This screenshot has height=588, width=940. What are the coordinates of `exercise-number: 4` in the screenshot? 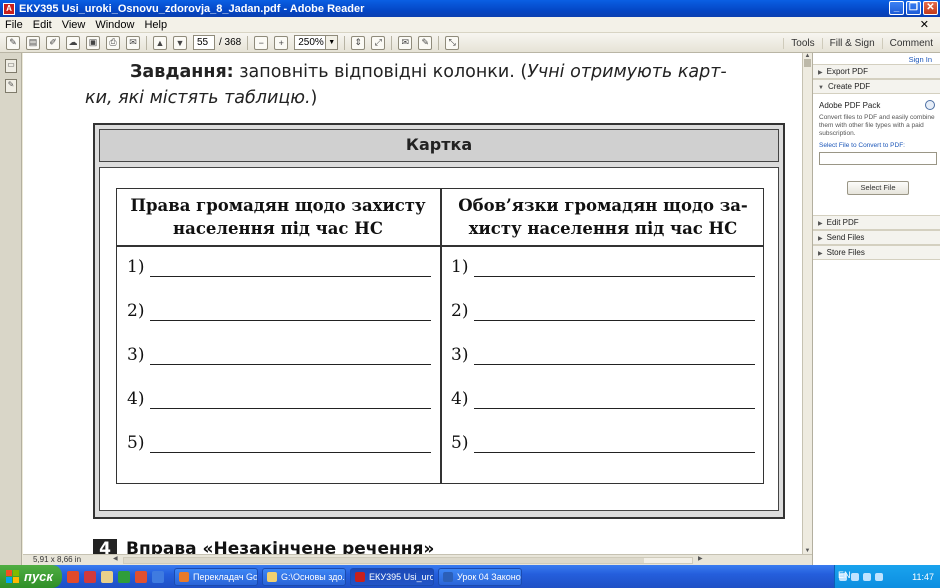 It's located at (105, 546).